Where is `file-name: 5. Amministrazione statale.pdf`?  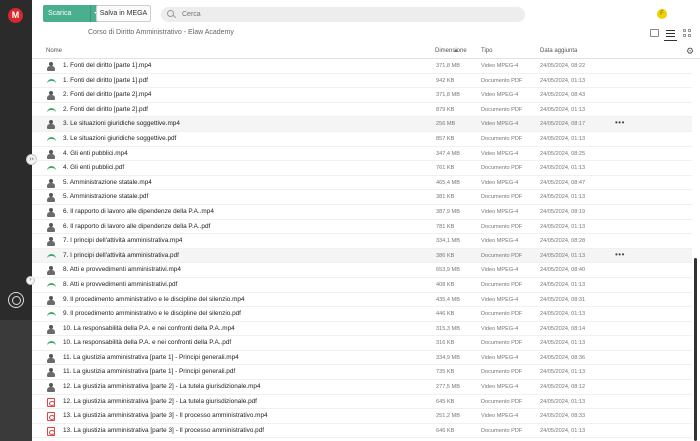
file-name: 5. Amministrazione statale.pdf is located at coordinates (105, 196).